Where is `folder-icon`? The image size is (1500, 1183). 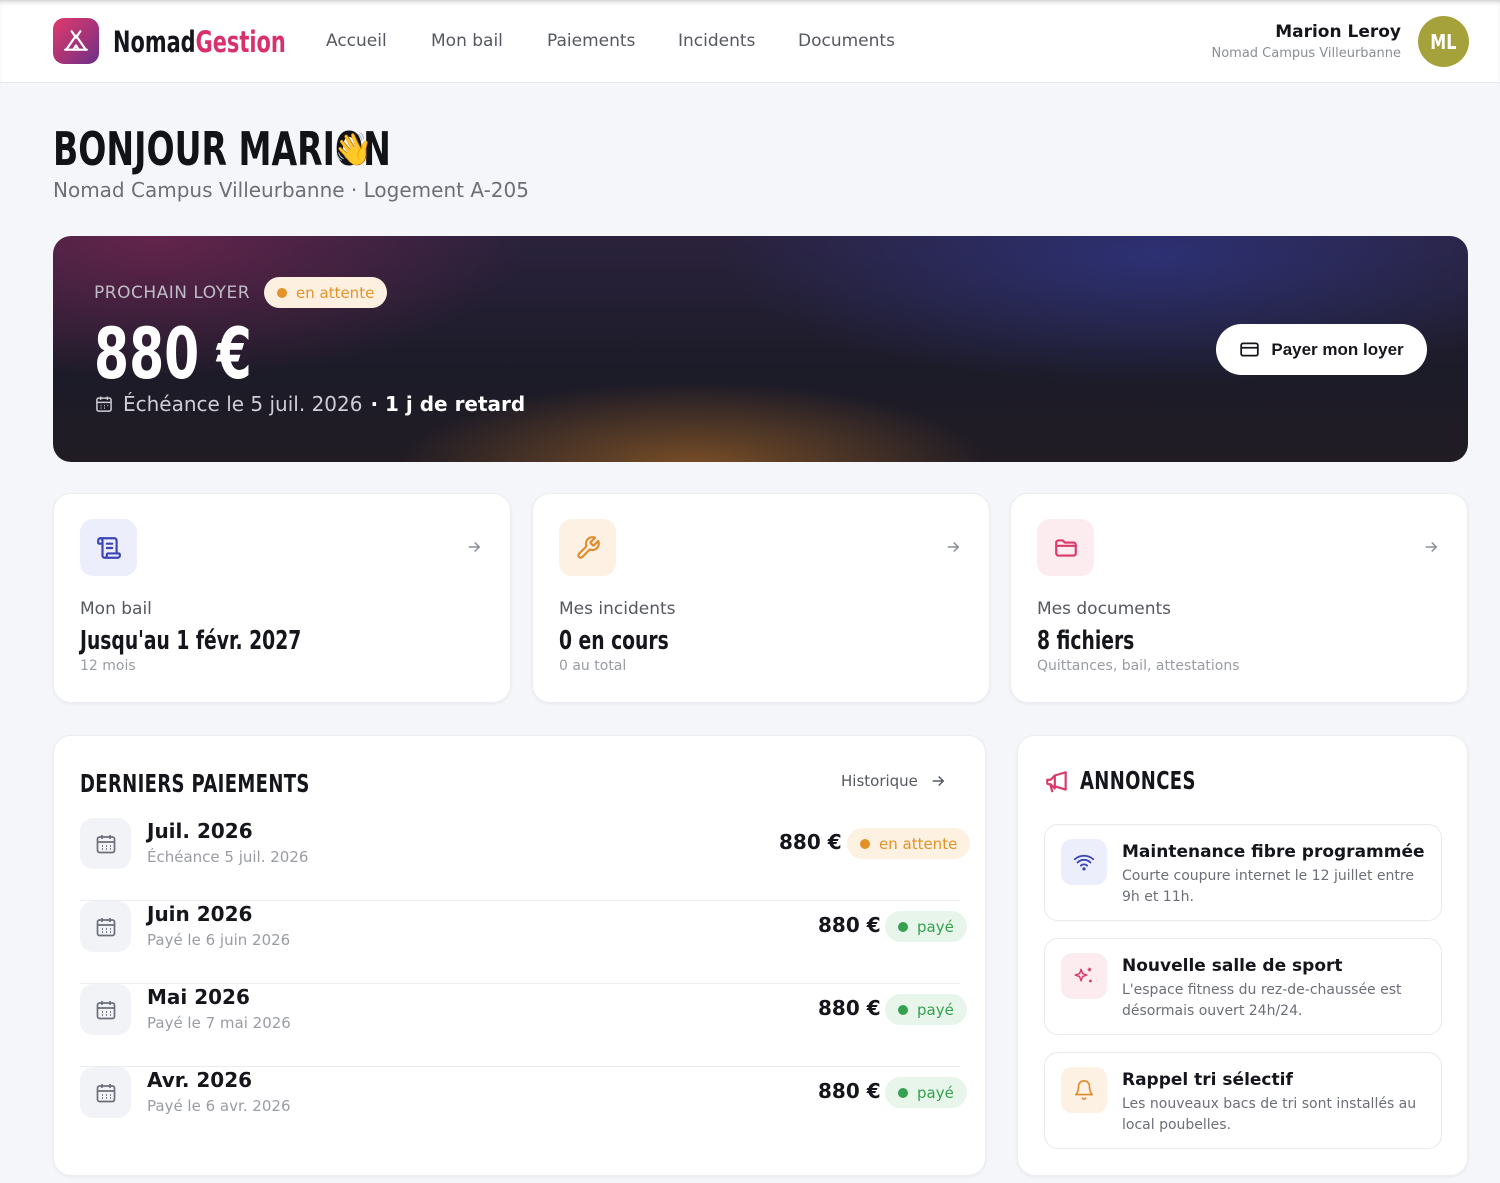 folder-icon is located at coordinates (1065, 547).